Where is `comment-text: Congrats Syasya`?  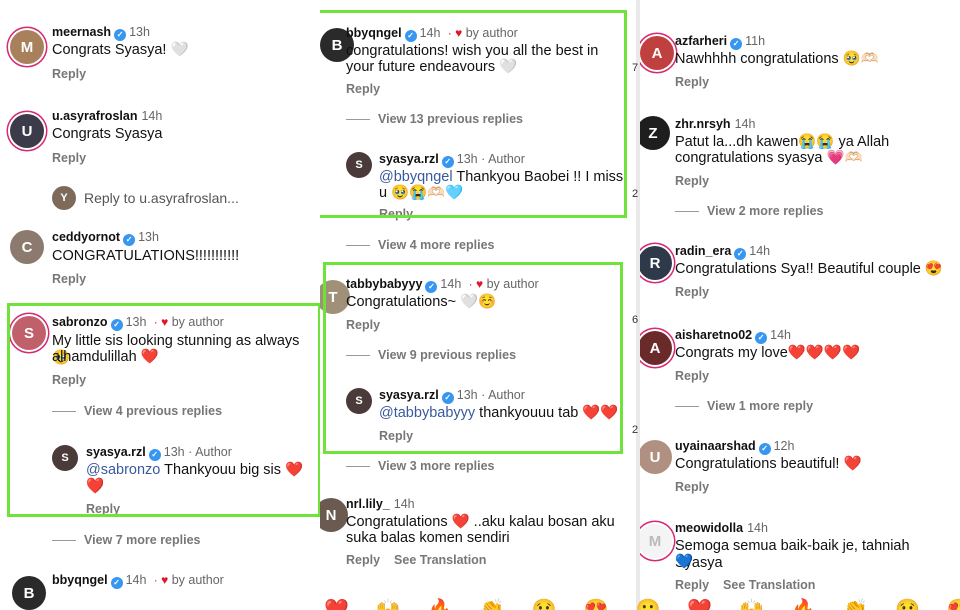
comment-text: Congrats Syasya is located at coordinates (107, 134).